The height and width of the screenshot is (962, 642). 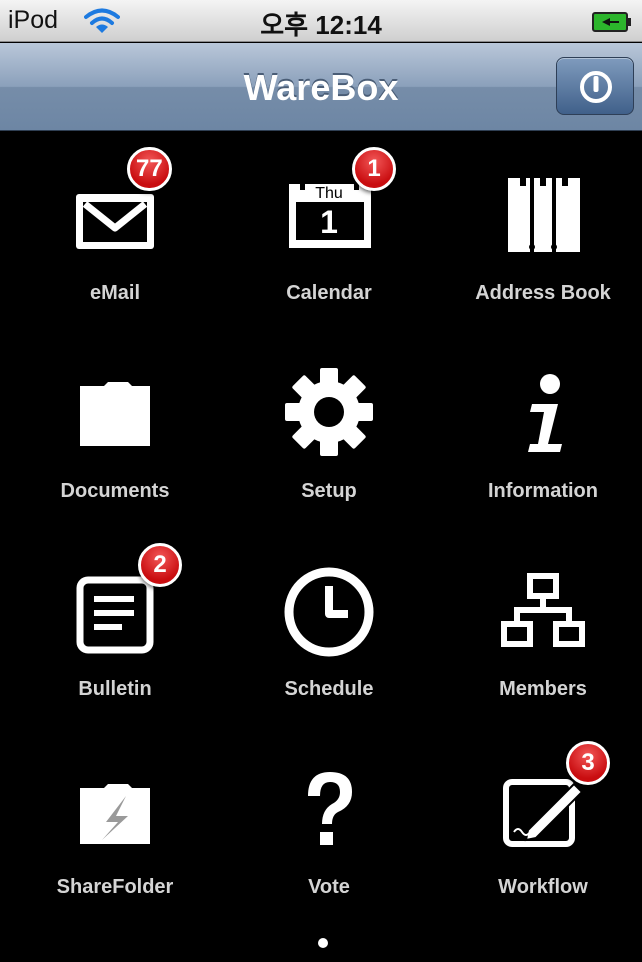 What do you see at coordinates (115, 803) in the screenshot?
I see `share-folder-icon` at bounding box center [115, 803].